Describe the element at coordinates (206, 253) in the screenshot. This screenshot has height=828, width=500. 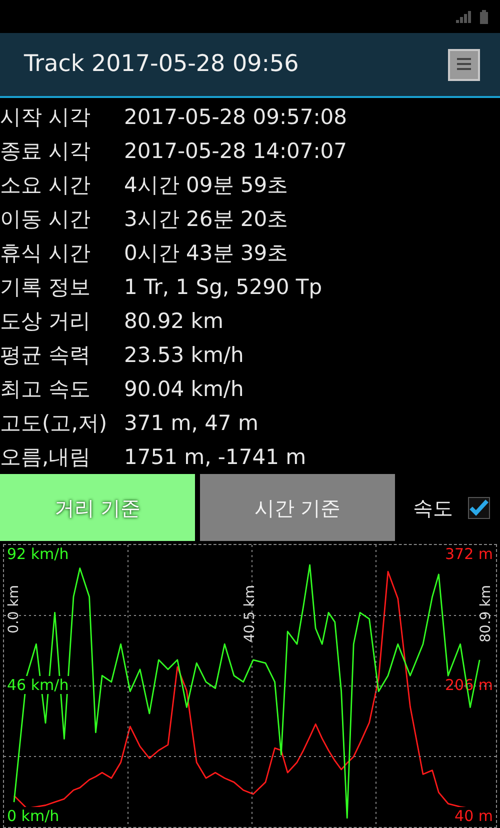
I see `info-value: 0시간 43분 39초` at that location.